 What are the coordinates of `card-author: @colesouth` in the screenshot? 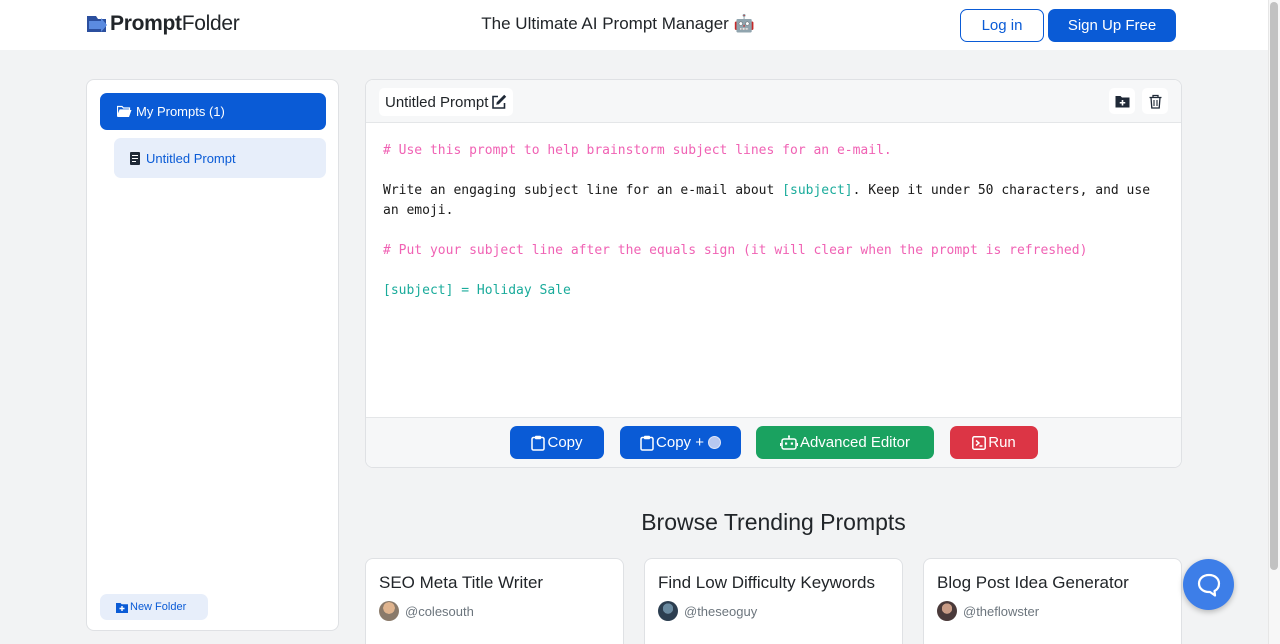 It's located at (426, 611).